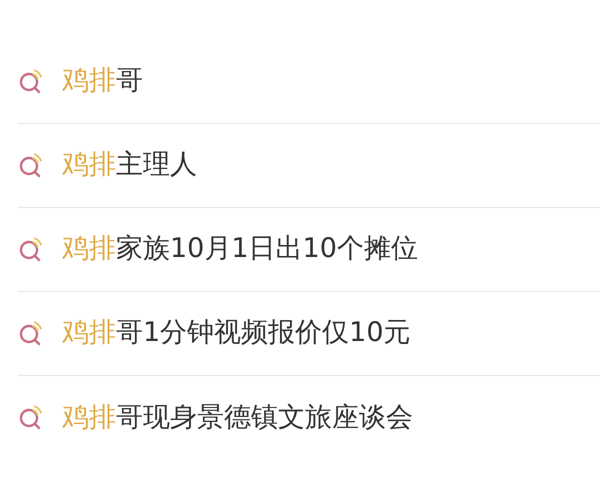 This screenshot has width=600, height=480. What do you see at coordinates (102, 81) in the screenshot?
I see `suggestion-item: 鸡排哥` at bounding box center [102, 81].